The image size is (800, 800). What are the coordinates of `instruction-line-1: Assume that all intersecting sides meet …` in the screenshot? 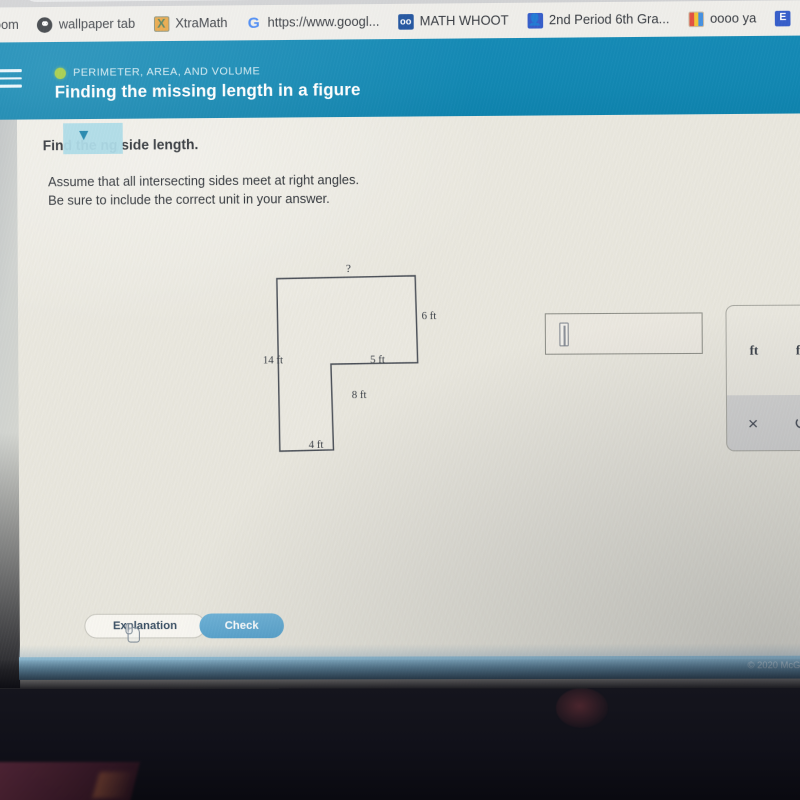 It's located at (204, 181).